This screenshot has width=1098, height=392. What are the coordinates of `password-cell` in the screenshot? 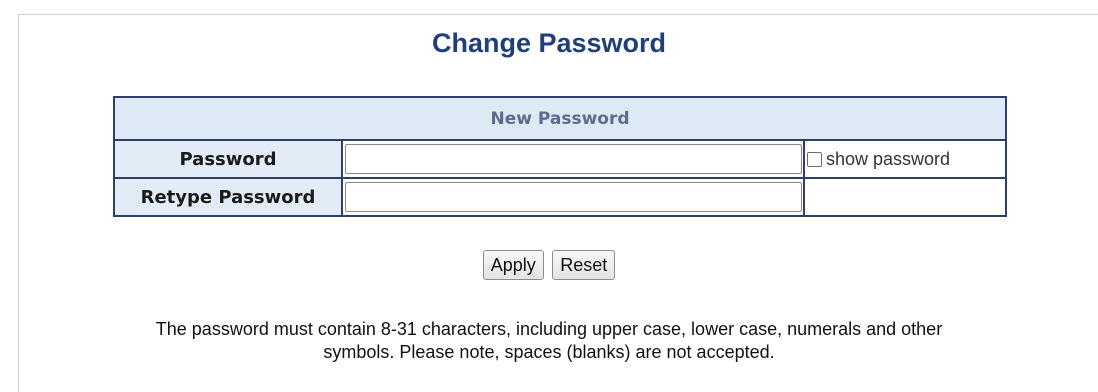 It's located at (573, 159).